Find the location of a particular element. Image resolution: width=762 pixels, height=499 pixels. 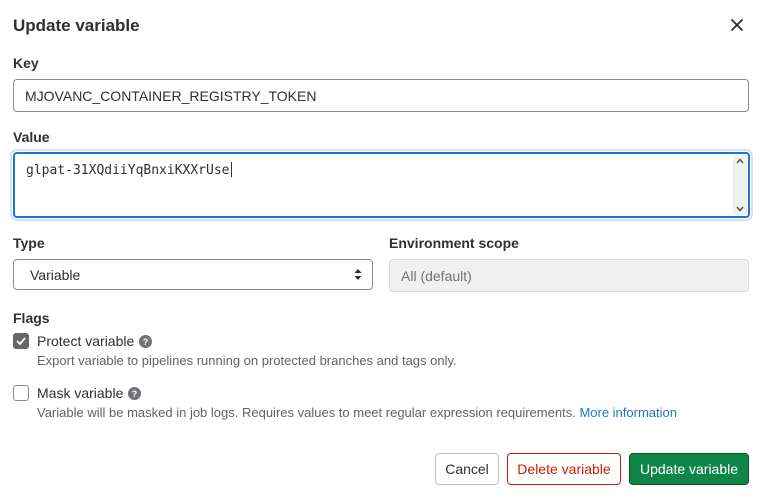

textarea-scrollbar is located at coordinates (740, 185).